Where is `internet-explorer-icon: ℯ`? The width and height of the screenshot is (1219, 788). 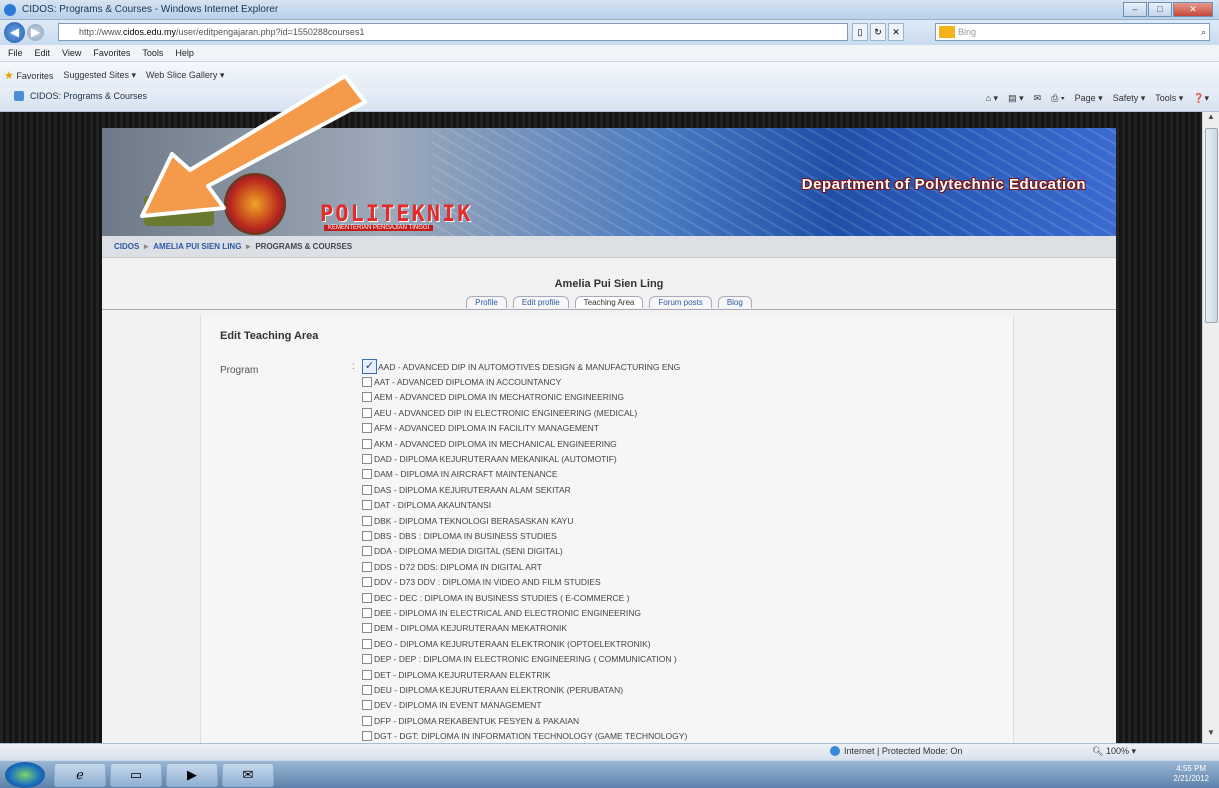
internet-explorer-icon: ℯ is located at coordinates (80, 775).